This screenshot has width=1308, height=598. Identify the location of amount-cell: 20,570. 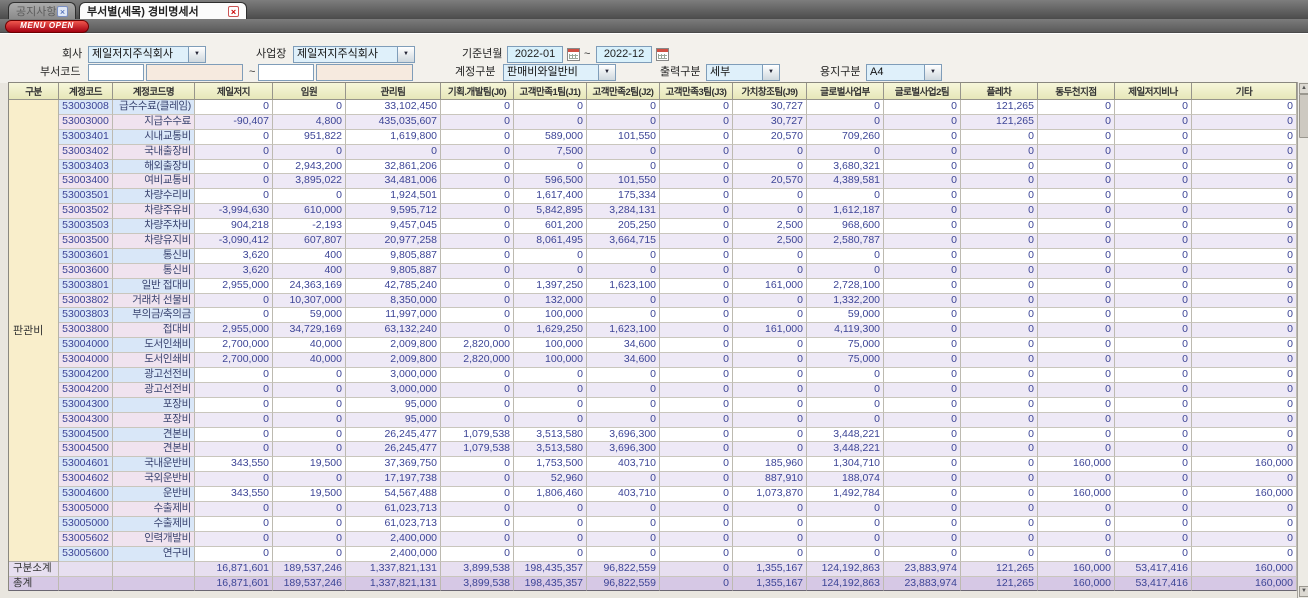
(770, 137).